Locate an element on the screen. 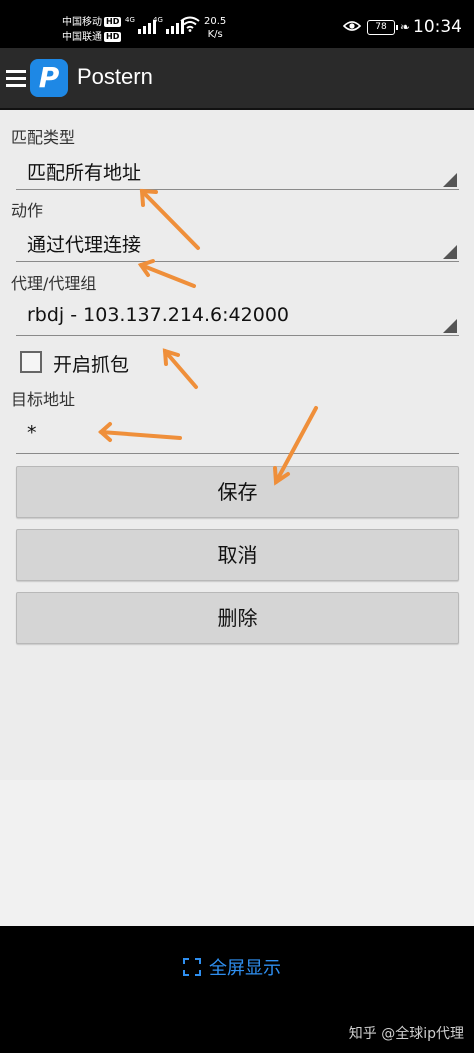  clock: 10:34 is located at coordinates (437, 27).